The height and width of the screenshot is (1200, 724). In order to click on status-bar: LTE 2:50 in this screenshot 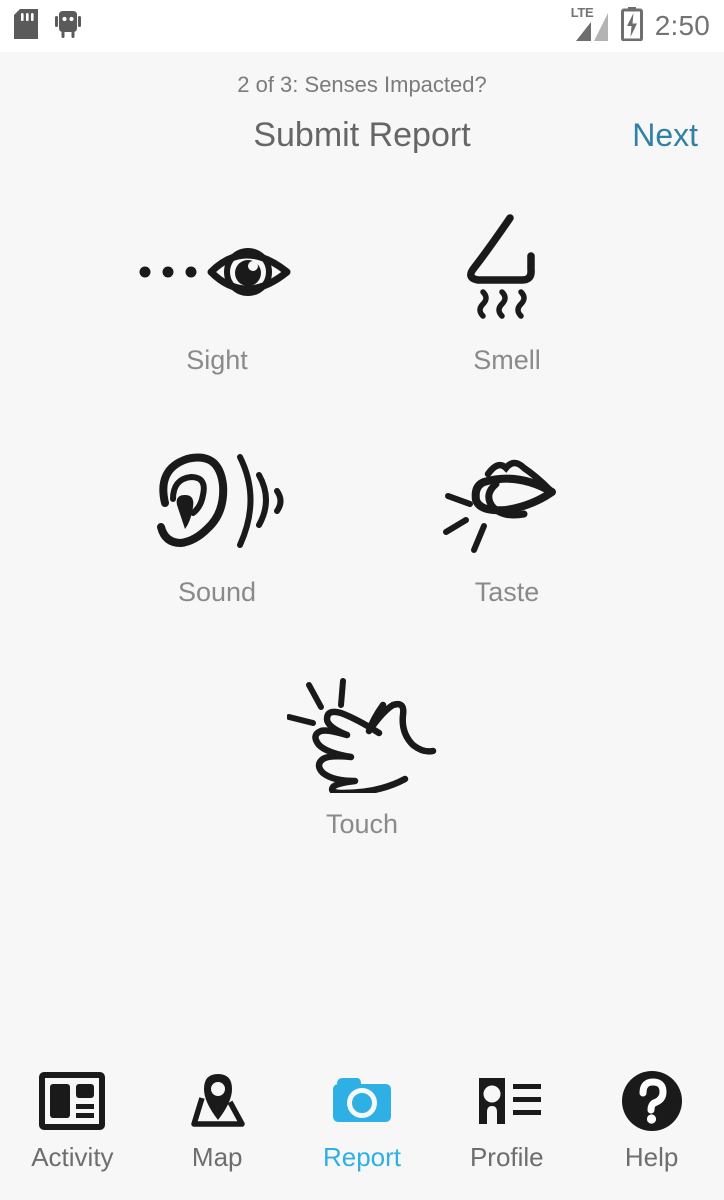, I will do `click(362, 26)`.